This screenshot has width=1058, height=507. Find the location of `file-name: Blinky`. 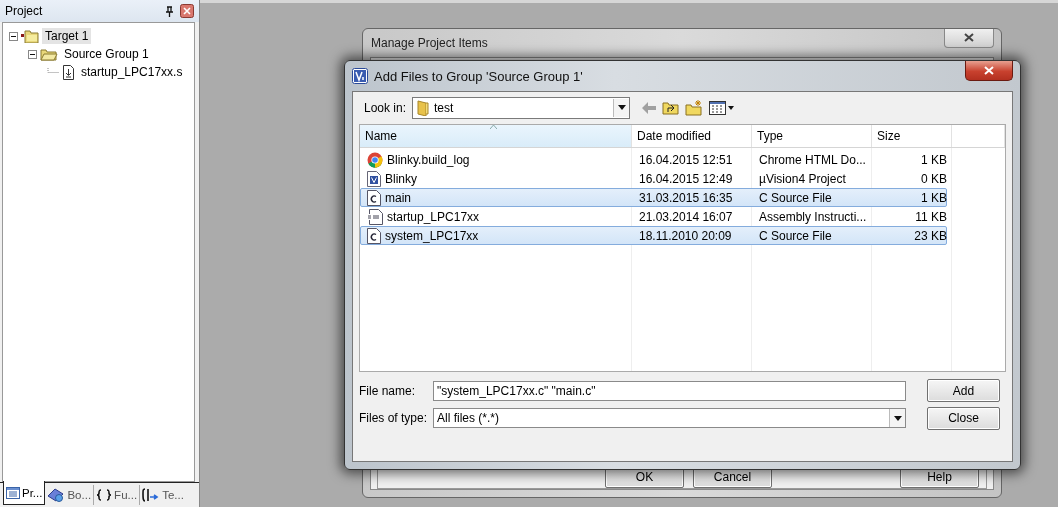

file-name: Blinky is located at coordinates (401, 178).